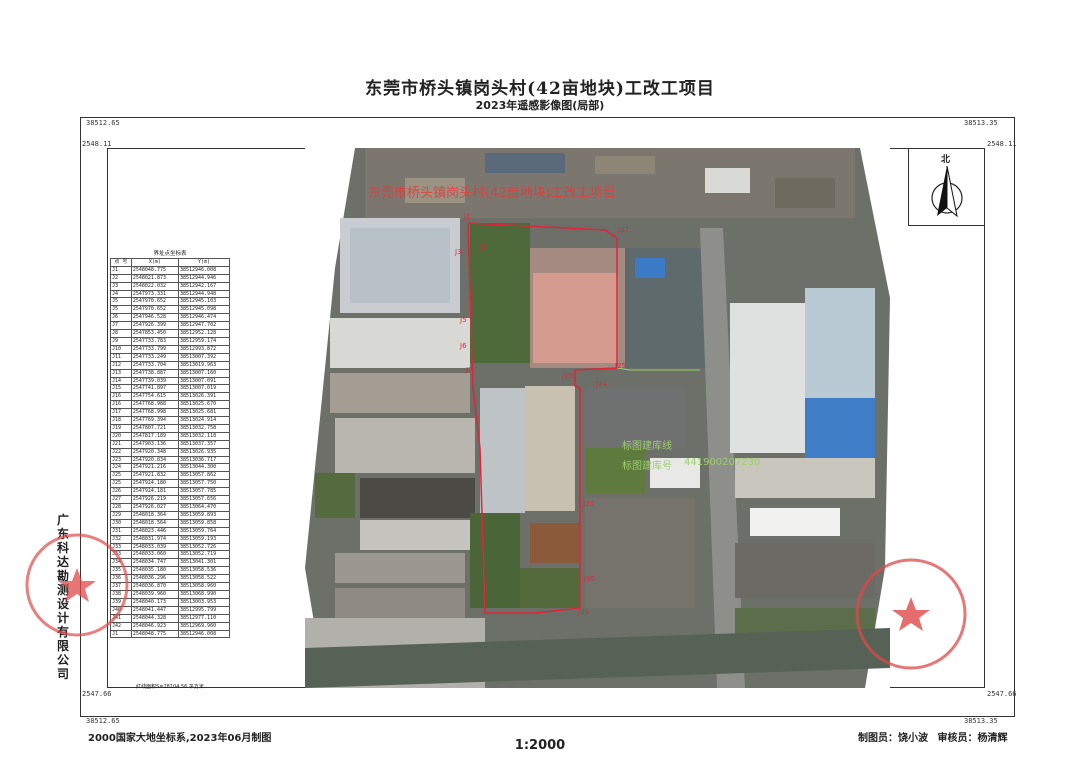 The width and height of the screenshot is (1080, 774). Describe the element at coordinates (204, 594) in the screenshot. I see `table-cell: 38513068.990` at that location.